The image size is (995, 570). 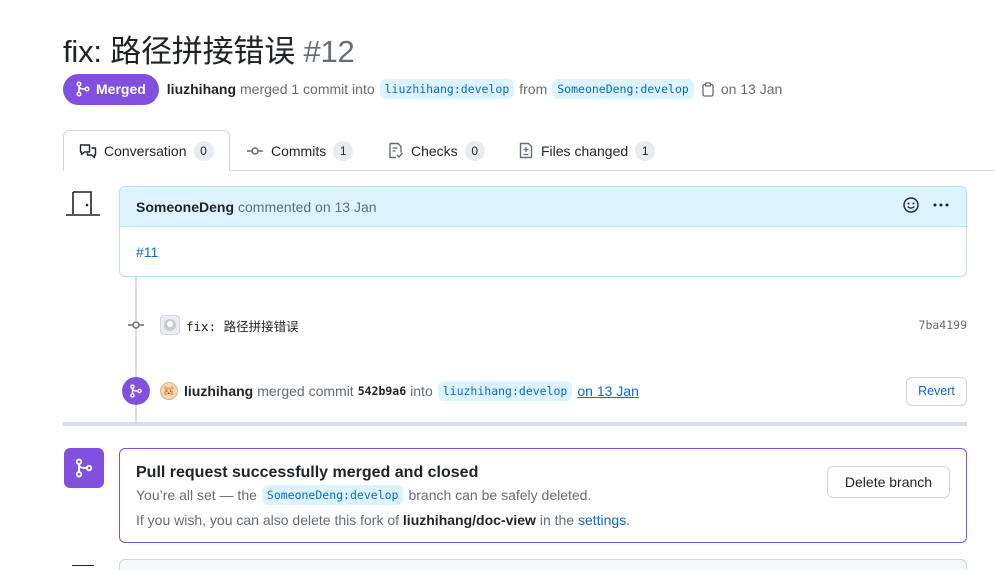 What do you see at coordinates (888, 482) in the screenshot?
I see `delete-branch-button: Delete branch` at bounding box center [888, 482].